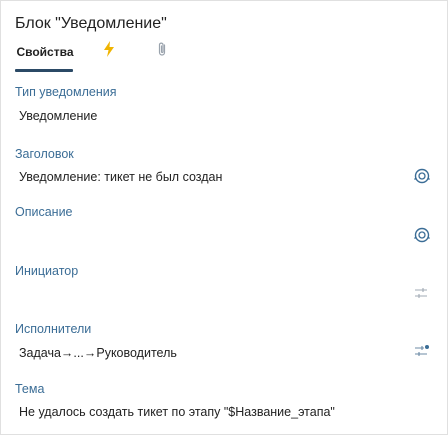 The height and width of the screenshot is (435, 448). What do you see at coordinates (58, 116) in the screenshot?
I see `notification-type-value: Уведомление` at bounding box center [58, 116].